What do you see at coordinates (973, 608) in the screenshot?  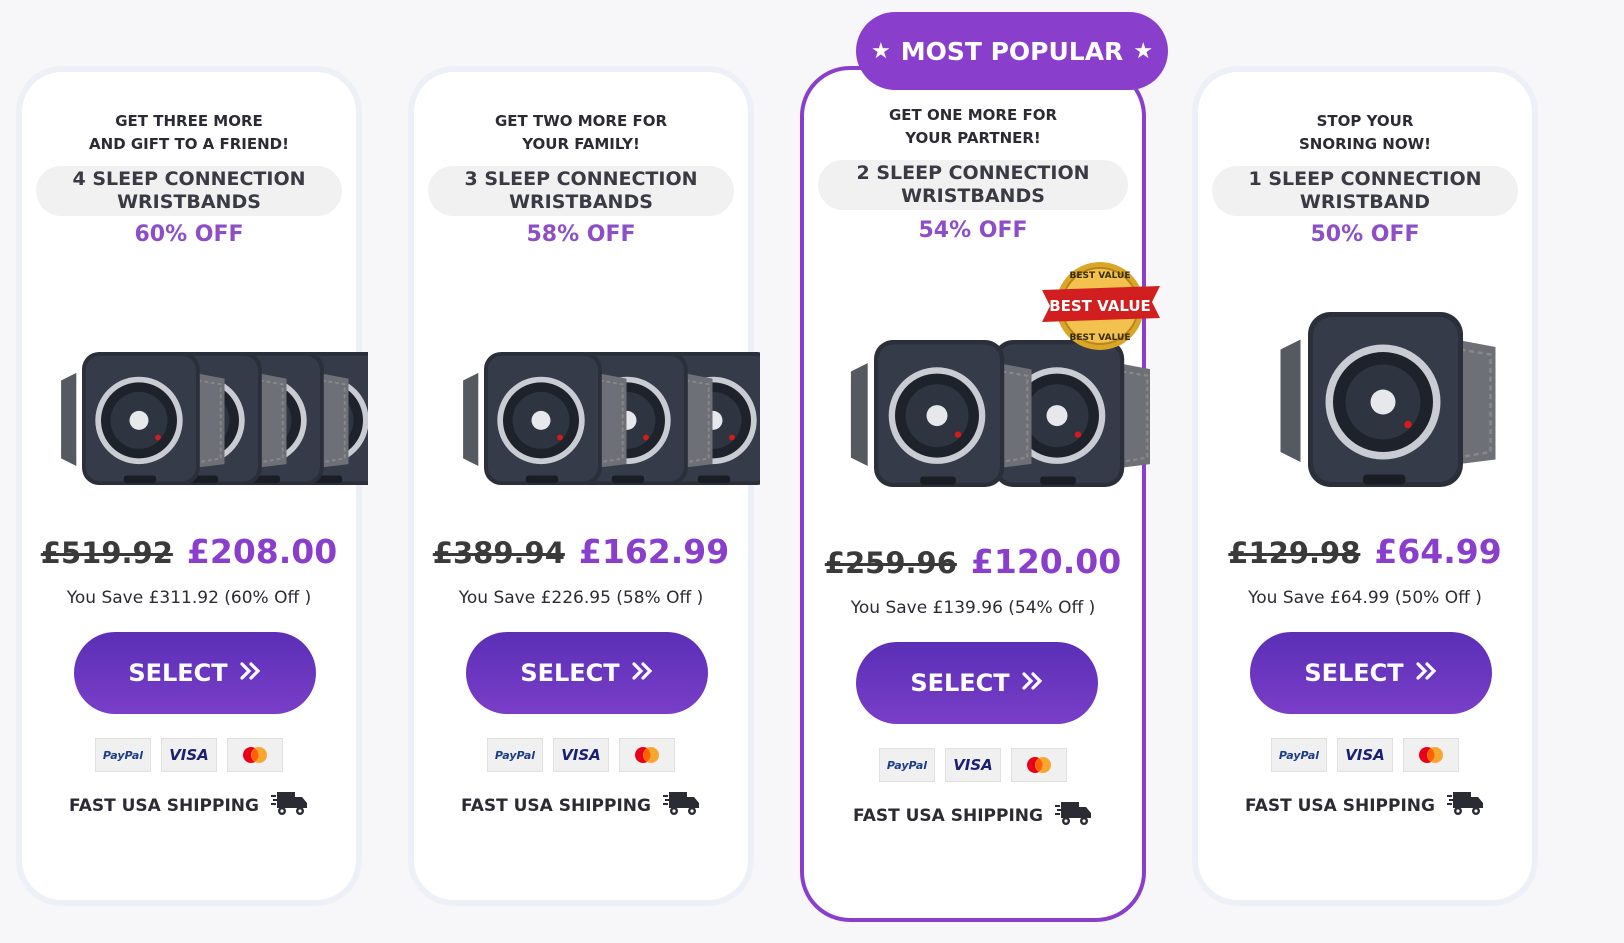 I see `savings-text: You Save £139.96 (54% Off )` at bounding box center [973, 608].